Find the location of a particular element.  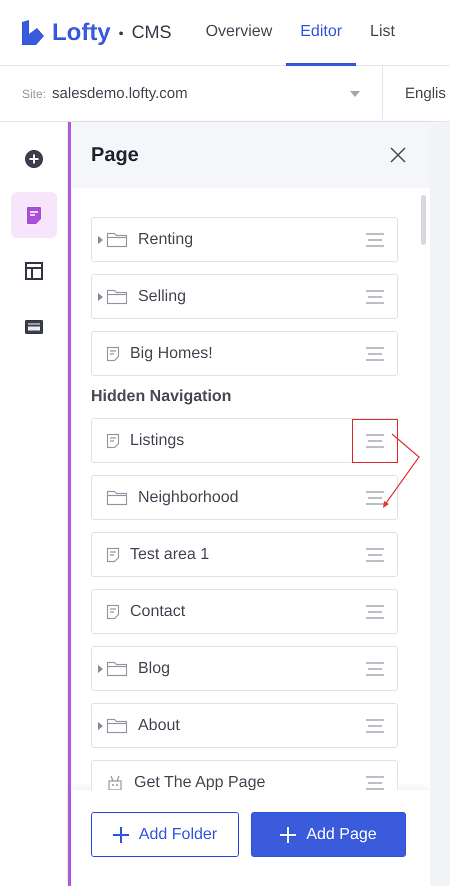

page-item: Blog is located at coordinates (244, 668).